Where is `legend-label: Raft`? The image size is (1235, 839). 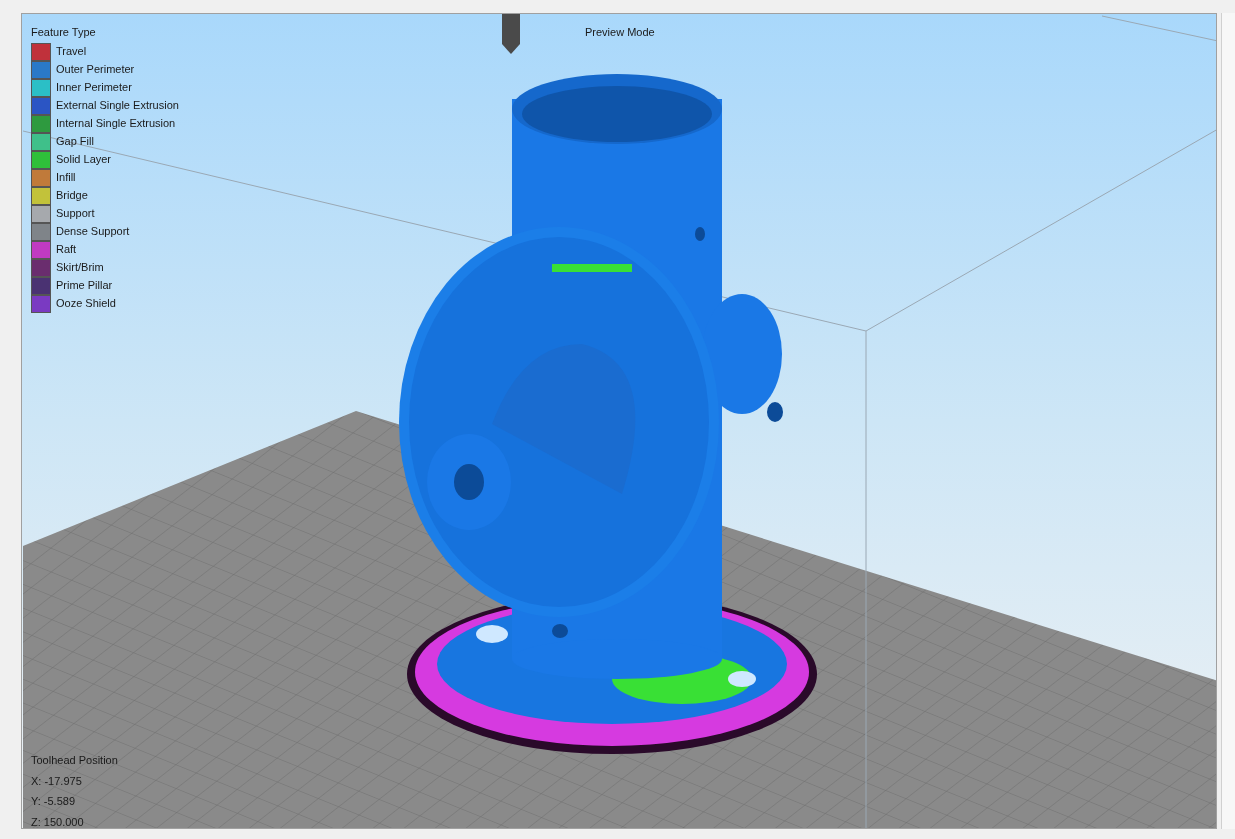
legend-label: Raft is located at coordinates (66, 250).